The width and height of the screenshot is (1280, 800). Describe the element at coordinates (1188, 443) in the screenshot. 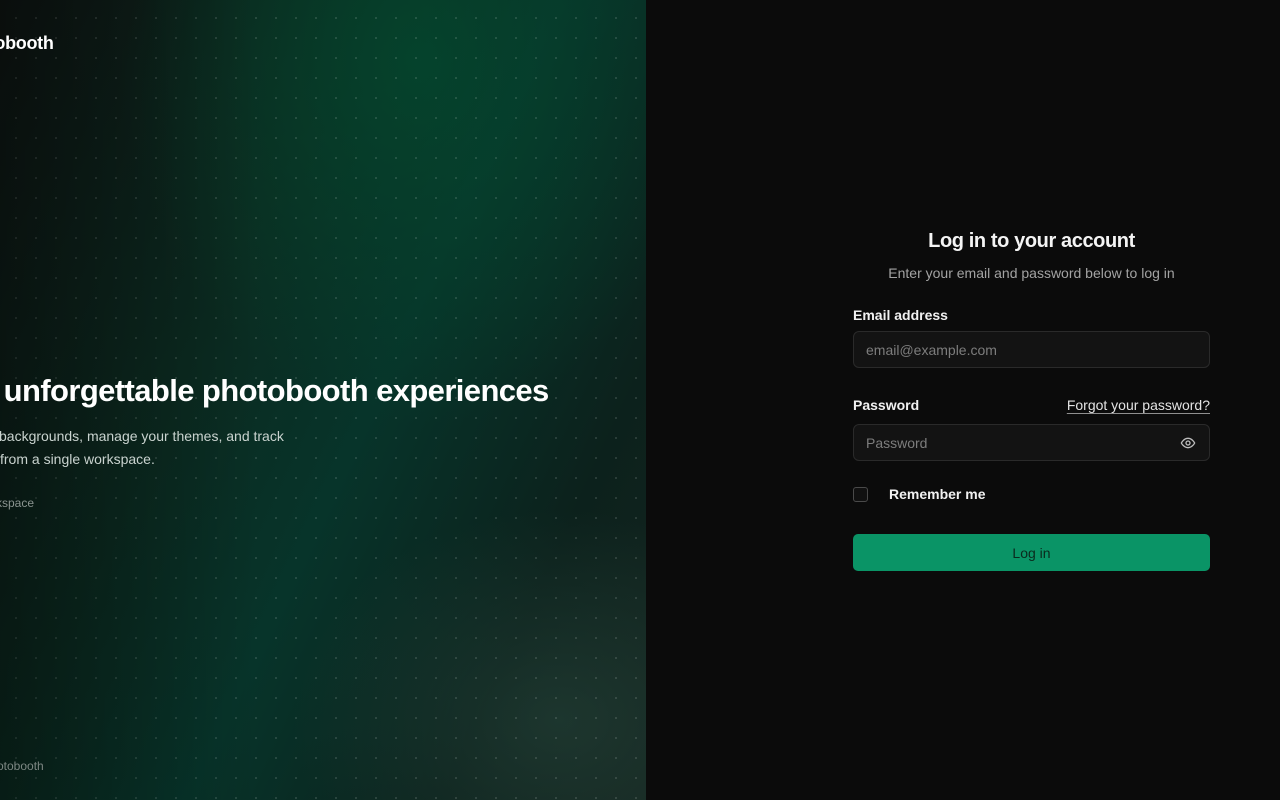

I see `eye-icon` at that location.